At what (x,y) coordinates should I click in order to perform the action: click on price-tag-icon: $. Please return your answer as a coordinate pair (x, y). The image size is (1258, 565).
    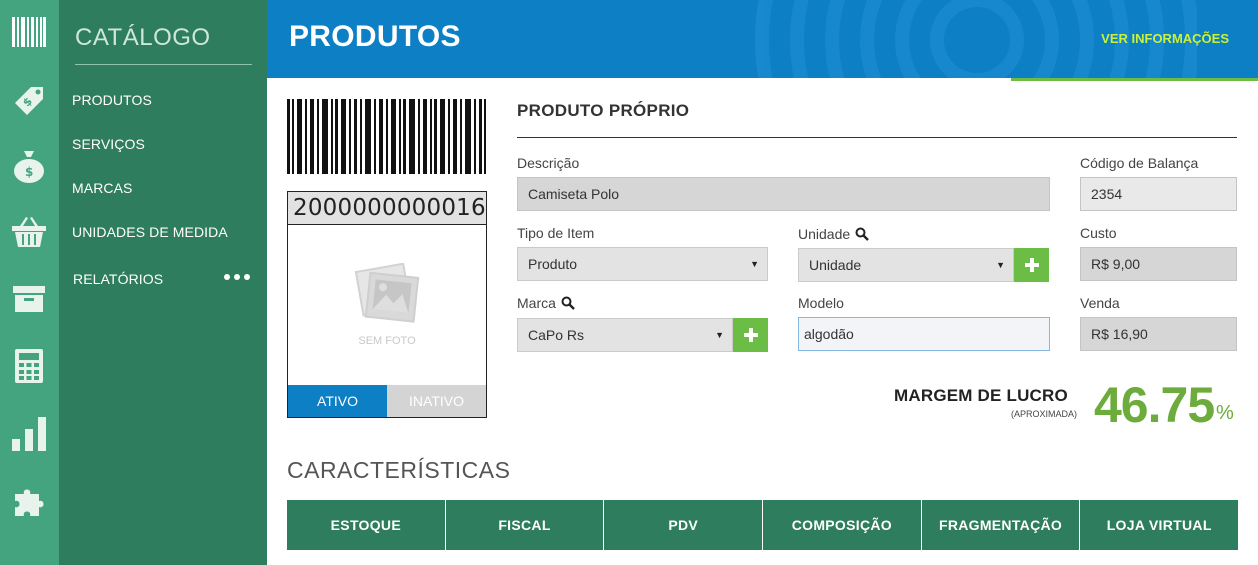
    Looking at the image, I should click on (29, 100).